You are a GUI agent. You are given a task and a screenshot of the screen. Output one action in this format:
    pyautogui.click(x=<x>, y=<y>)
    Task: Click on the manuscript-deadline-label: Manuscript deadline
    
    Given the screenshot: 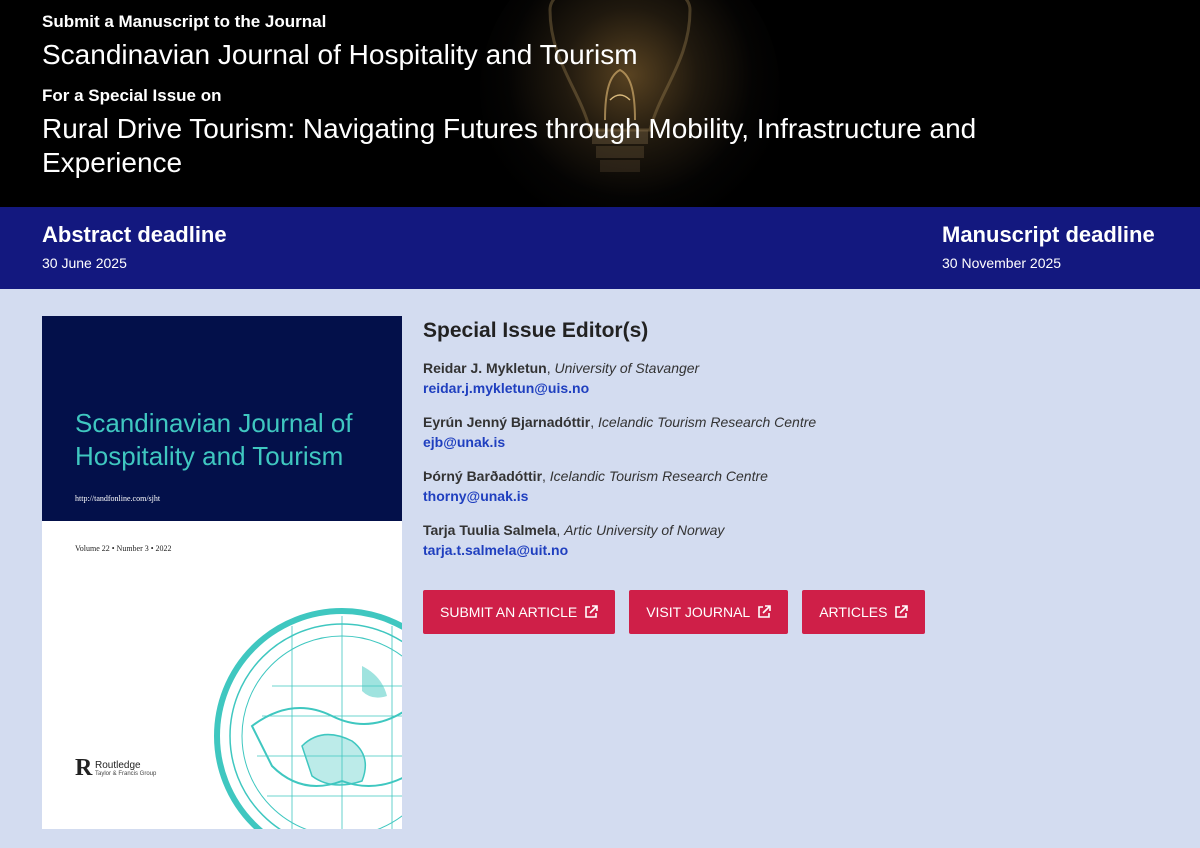 What is the action you would take?
    pyautogui.click(x=1048, y=234)
    